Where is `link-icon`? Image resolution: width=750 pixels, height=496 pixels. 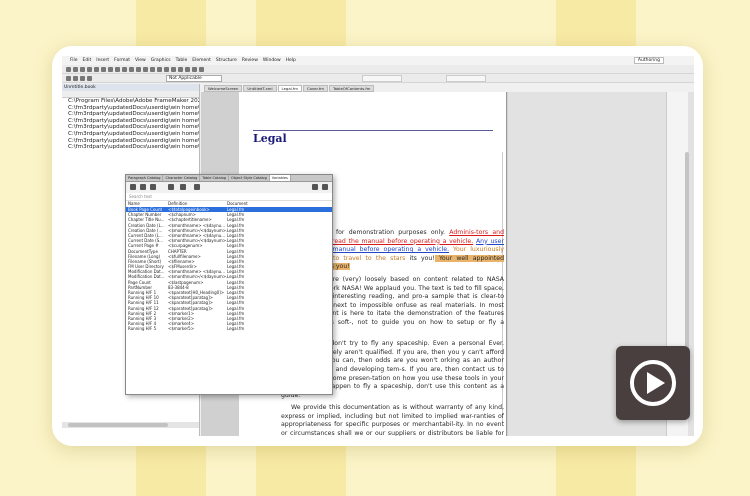
link-icon is located at coordinates (201, 69).